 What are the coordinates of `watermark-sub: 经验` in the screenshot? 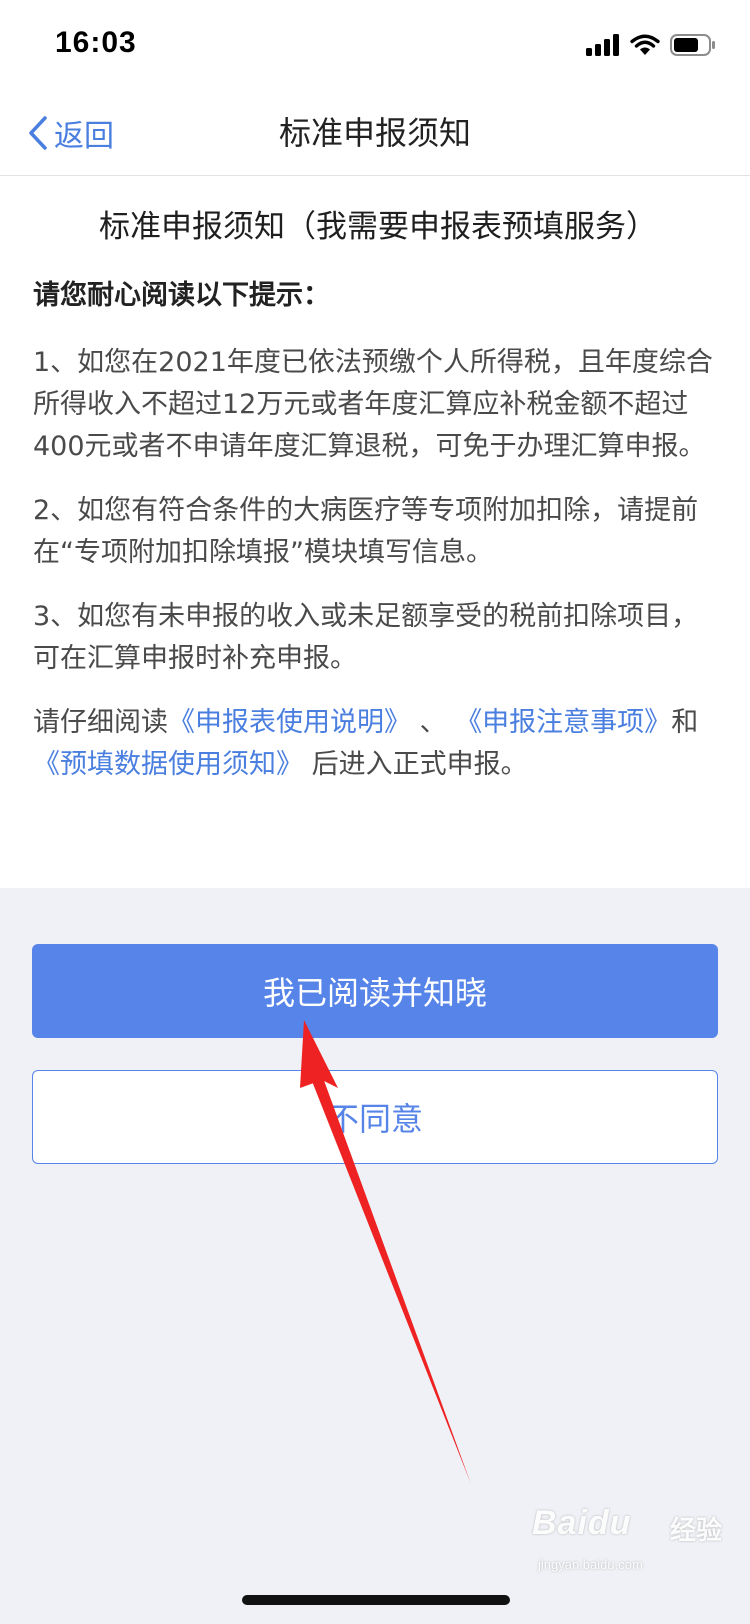 It's located at (695, 1531).